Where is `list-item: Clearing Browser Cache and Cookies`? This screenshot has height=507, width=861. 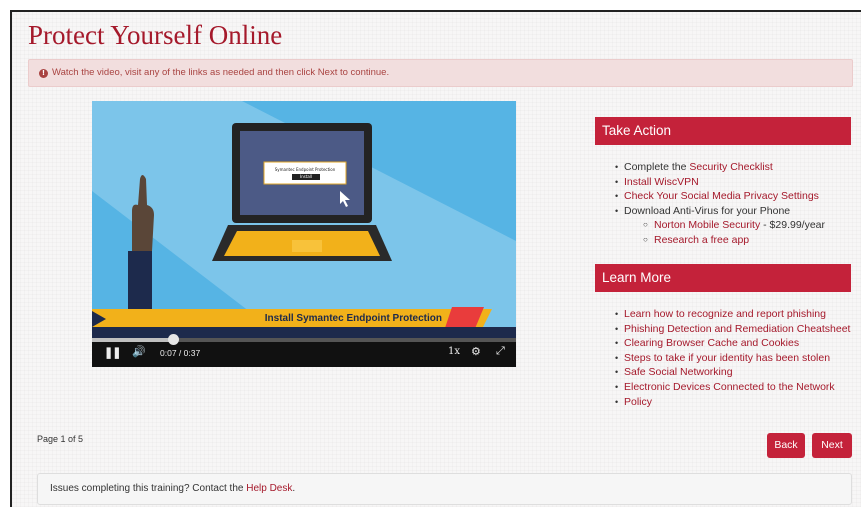
list-item: Clearing Browser Cache and Cookies is located at coordinates (731, 343).